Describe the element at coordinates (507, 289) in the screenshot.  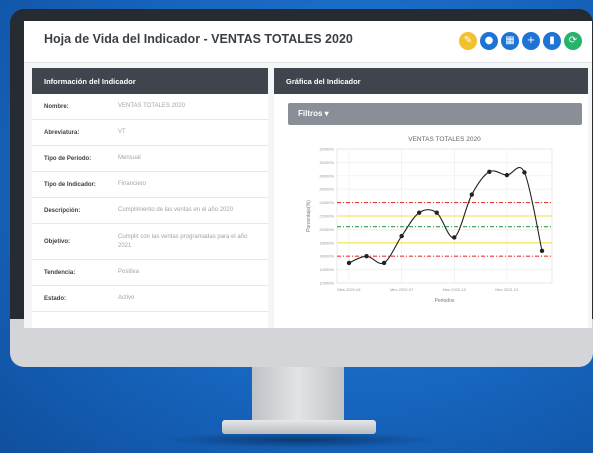
I see `x-tick-label: Mes 2021-01` at that location.